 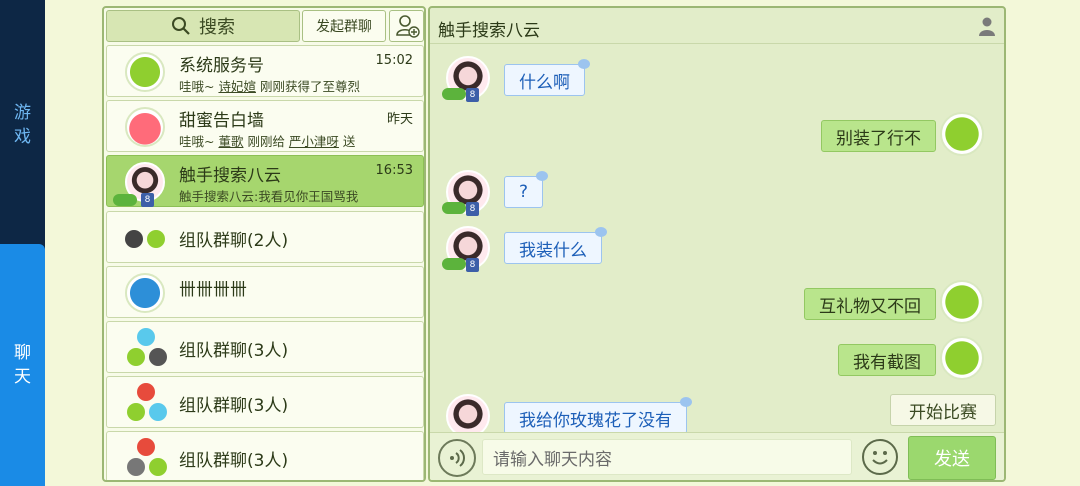 What do you see at coordinates (394, 60) in the screenshot?
I see `conversation-time: 15:02` at bounding box center [394, 60].